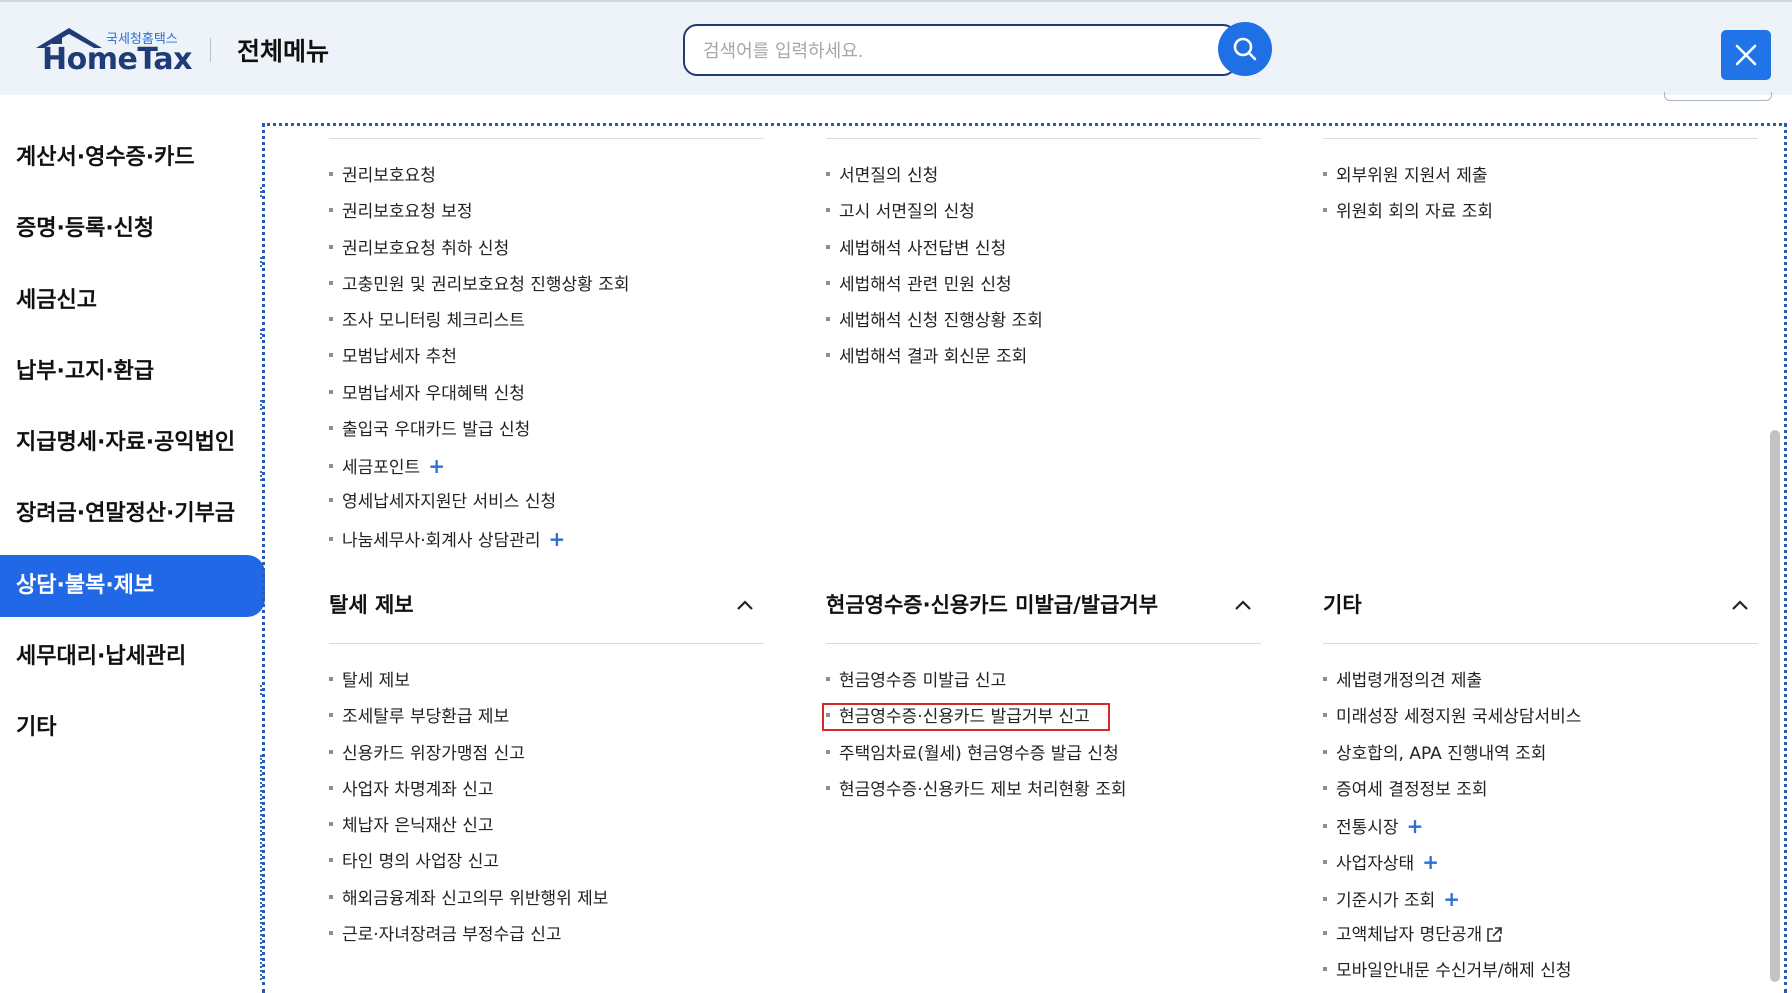 The height and width of the screenshot is (993, 1792). I want to click on menu-link-label: 상호합의, APA 진행내역 조회, so click(1441, 754).